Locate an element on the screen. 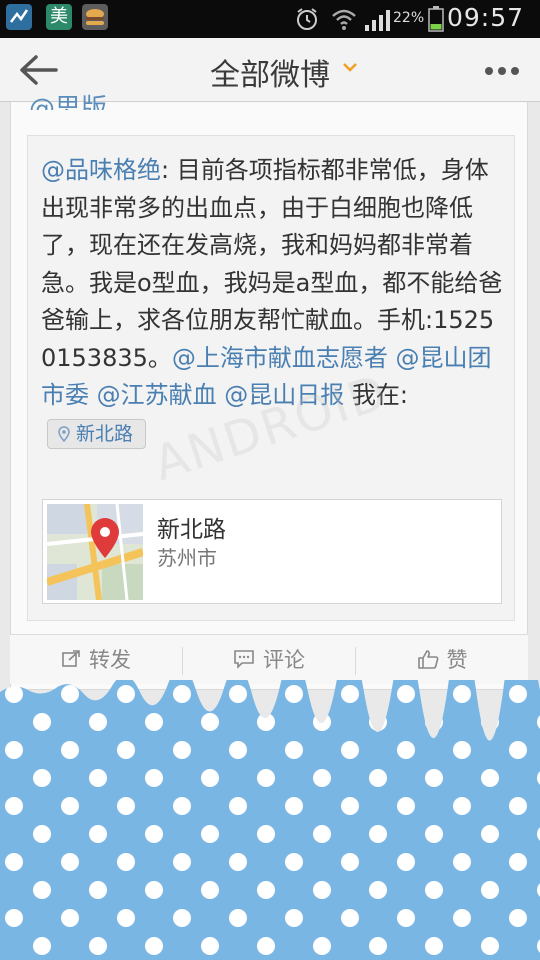 The image size is (540, 960). comment-button: 评论 is located at coordinates (269, 660).